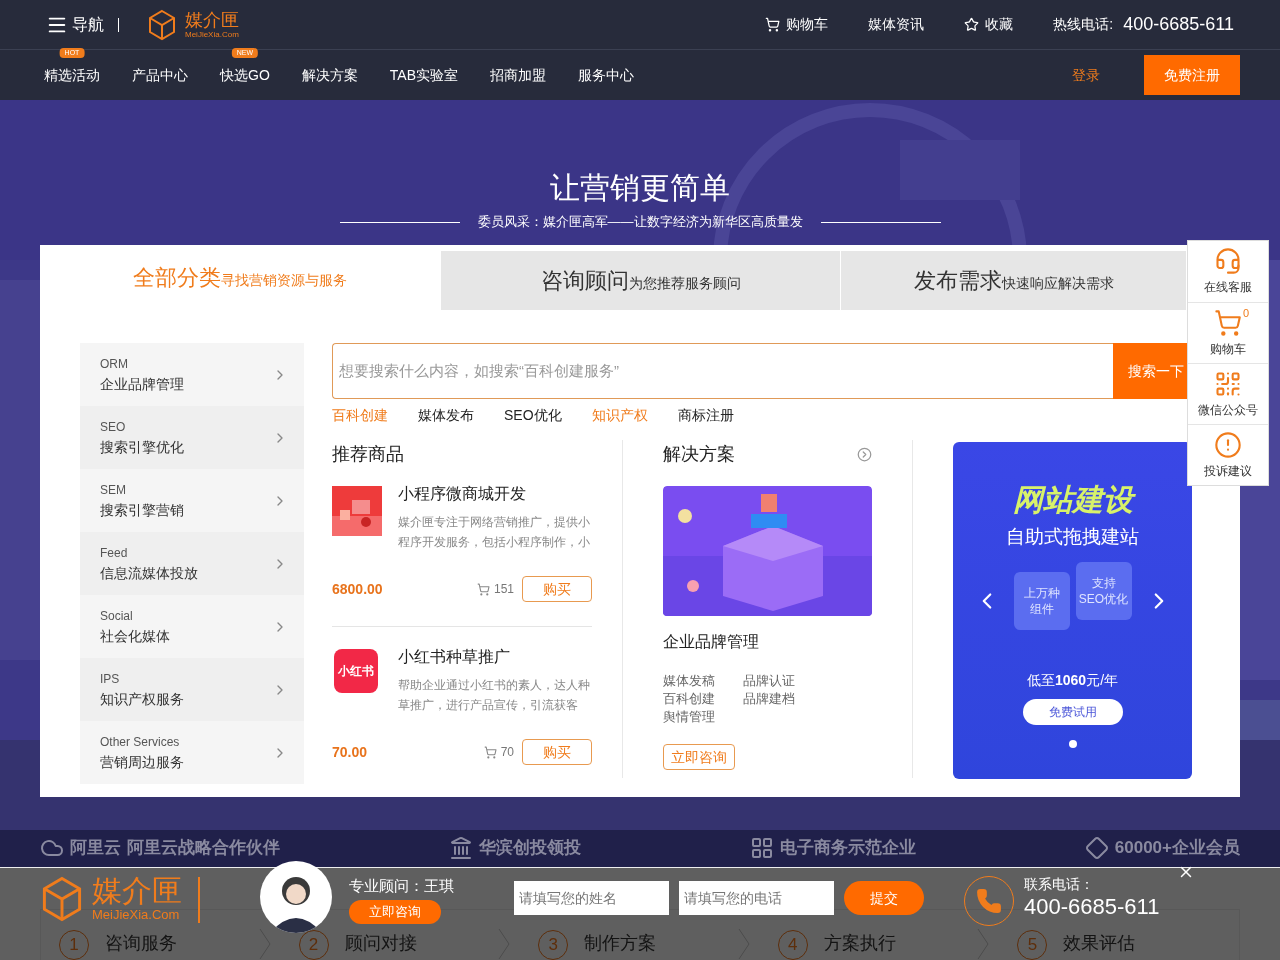 This screenshot has height=960, width=1280. I want to click on menu-label: 导航, so click(88, 24).